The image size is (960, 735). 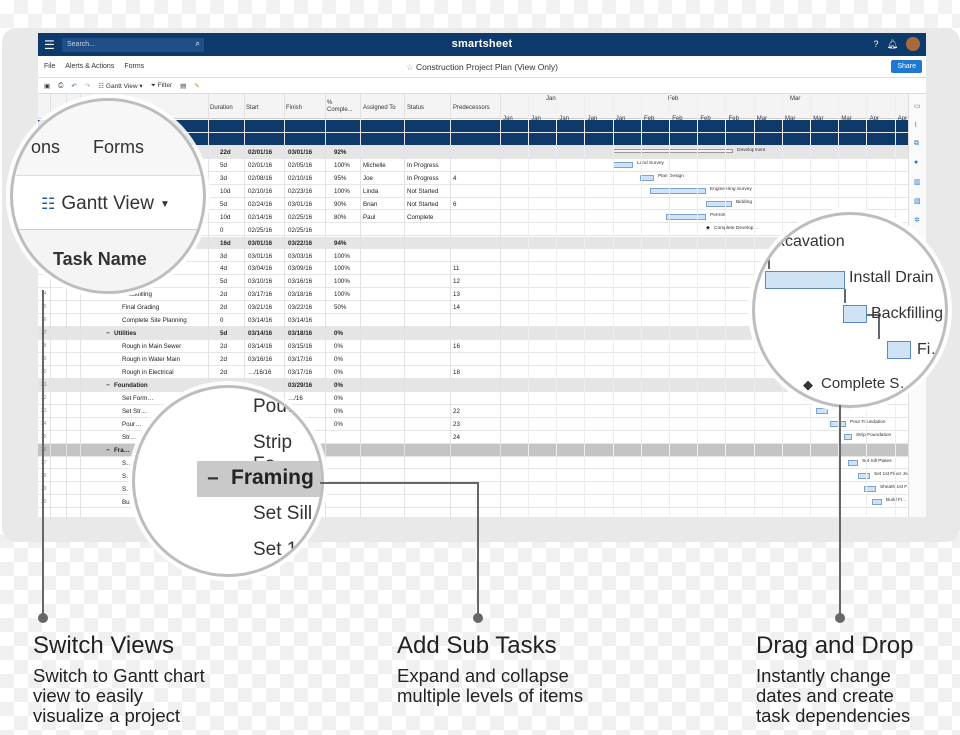 I want to click on start-cell: 03/16/16, so click(x=260, y=360).